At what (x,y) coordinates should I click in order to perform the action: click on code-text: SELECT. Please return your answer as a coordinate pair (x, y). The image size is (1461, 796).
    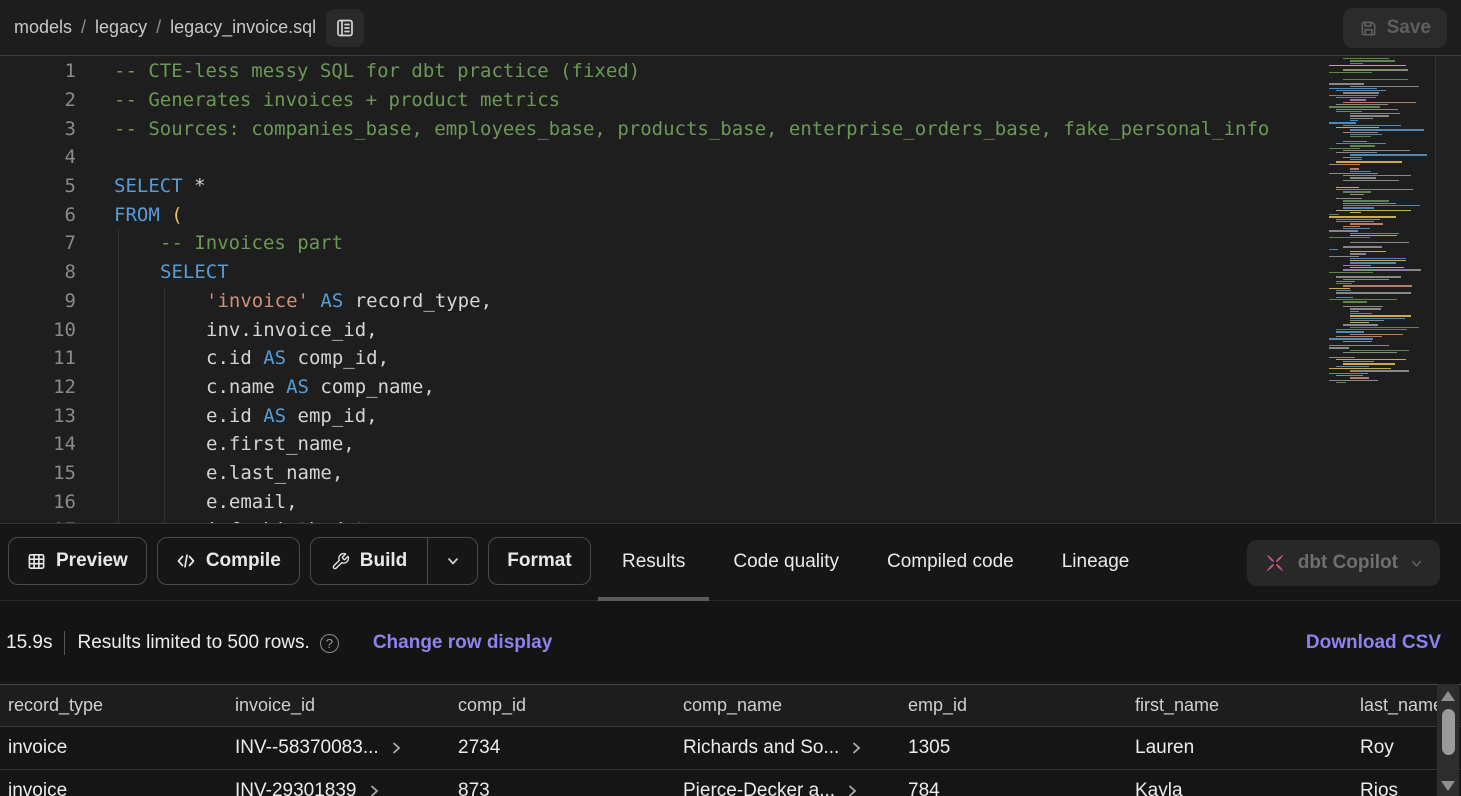
    Looking at the image, I should click on (194, 272).